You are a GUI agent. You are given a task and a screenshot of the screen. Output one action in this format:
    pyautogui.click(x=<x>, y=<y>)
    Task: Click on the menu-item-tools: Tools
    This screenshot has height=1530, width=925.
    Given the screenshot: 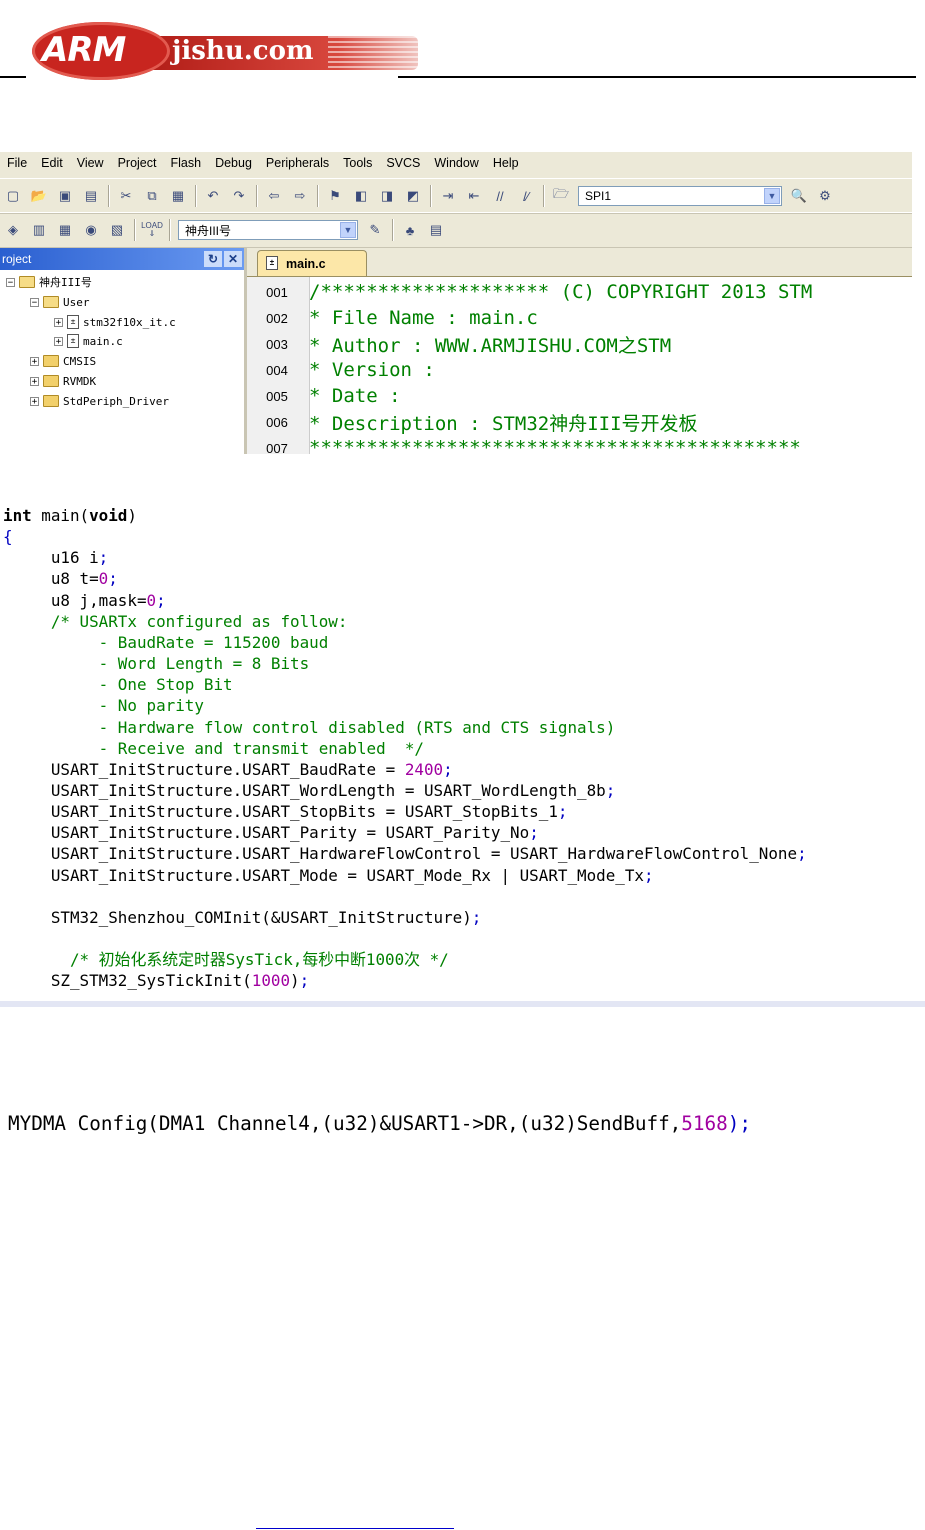 What is the action you would take?
    pyautogui.click(x=357, y=163)
    